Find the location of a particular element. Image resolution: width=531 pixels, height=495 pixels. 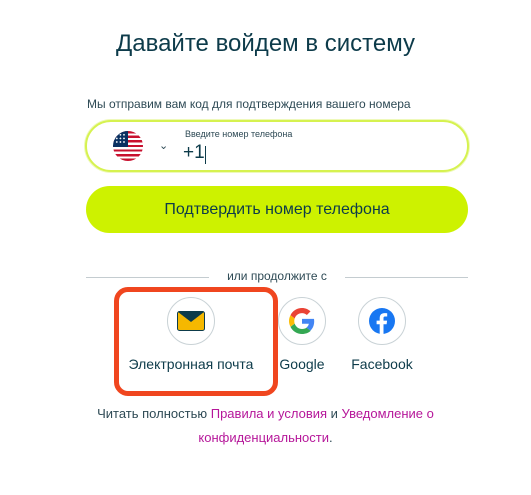

chevron-down-icon: ⌄ is located at coordinates (163, 145).